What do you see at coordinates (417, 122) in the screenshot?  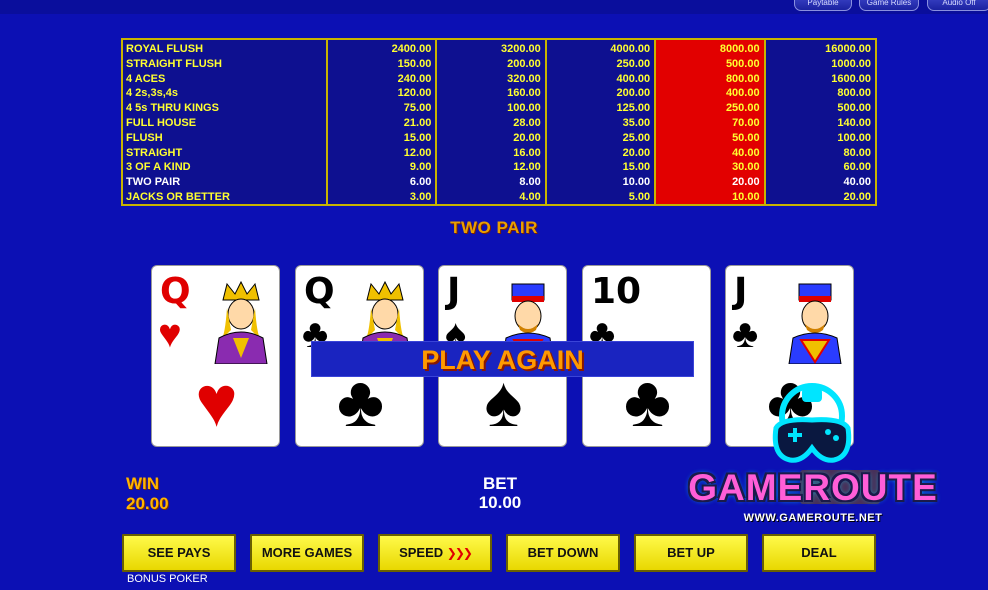 I see `paytable-value: 21.00` at bounding box center [417, 122].